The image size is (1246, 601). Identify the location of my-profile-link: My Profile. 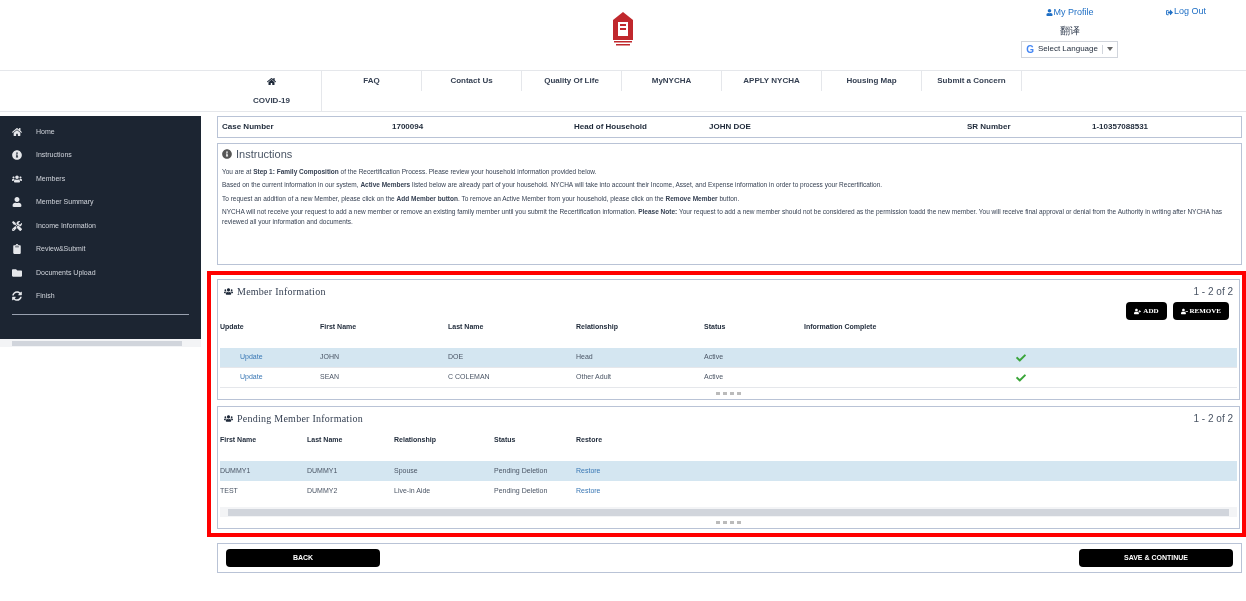
(1073, 13).